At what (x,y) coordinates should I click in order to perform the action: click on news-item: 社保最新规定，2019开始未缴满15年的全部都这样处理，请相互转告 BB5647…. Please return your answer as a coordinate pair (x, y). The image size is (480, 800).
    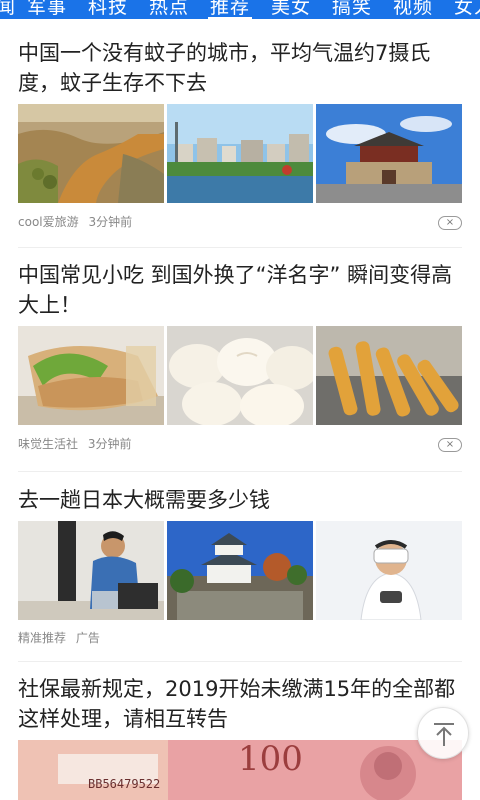
    Looking at the image, I should click on (240, 737).